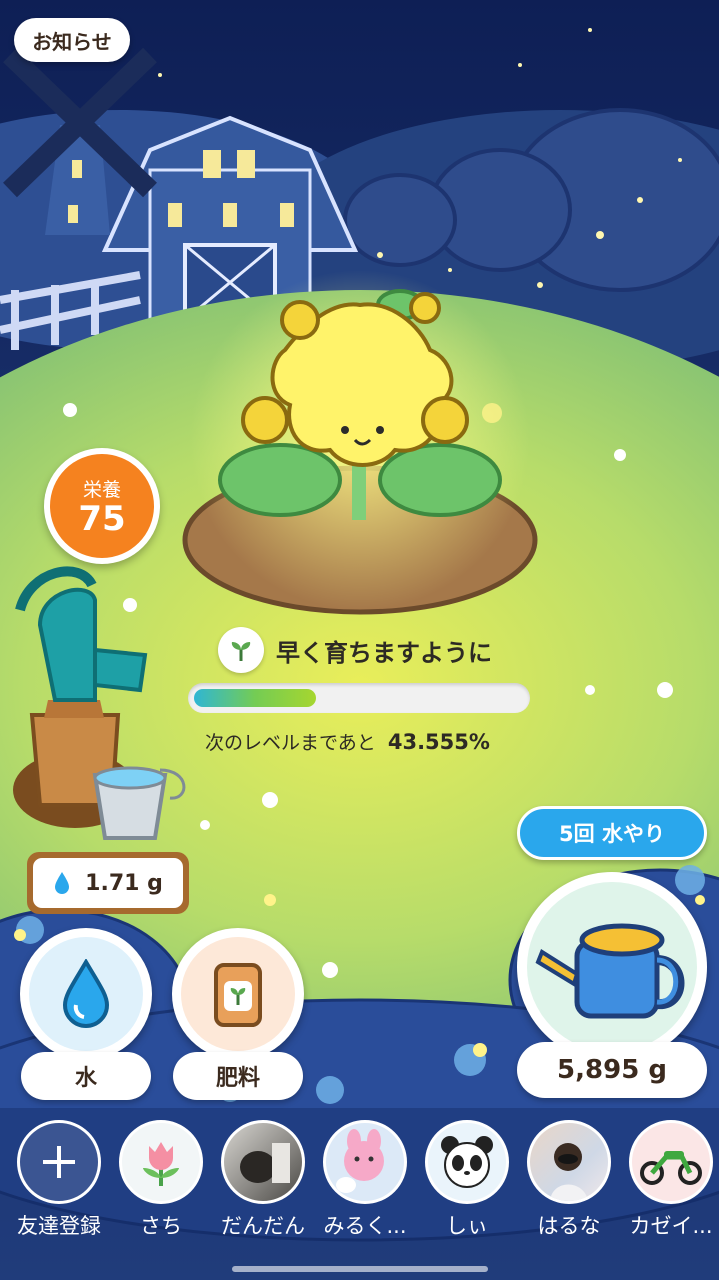 This screenshot has height=1280, width=719. I want to click on fertilizer-button: 肥料, so click(238, 1014).